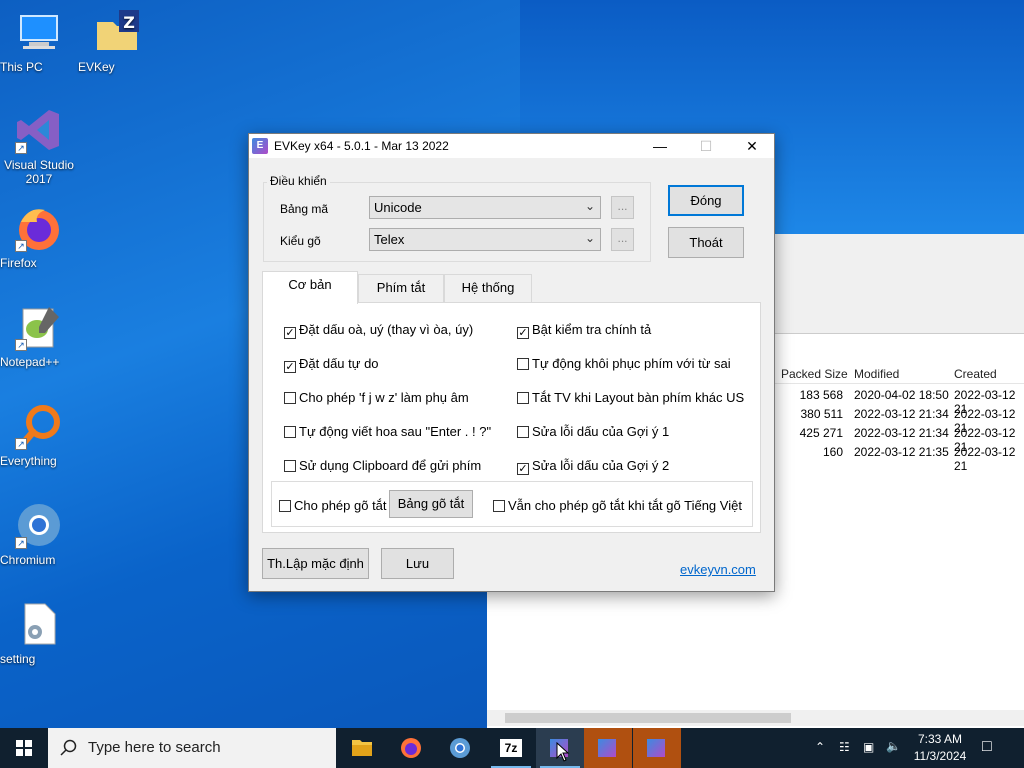 This screenshot has width=1024, height=768. I want to click on desktop-icon-evkey: Z EVKey, so click(117, 41).